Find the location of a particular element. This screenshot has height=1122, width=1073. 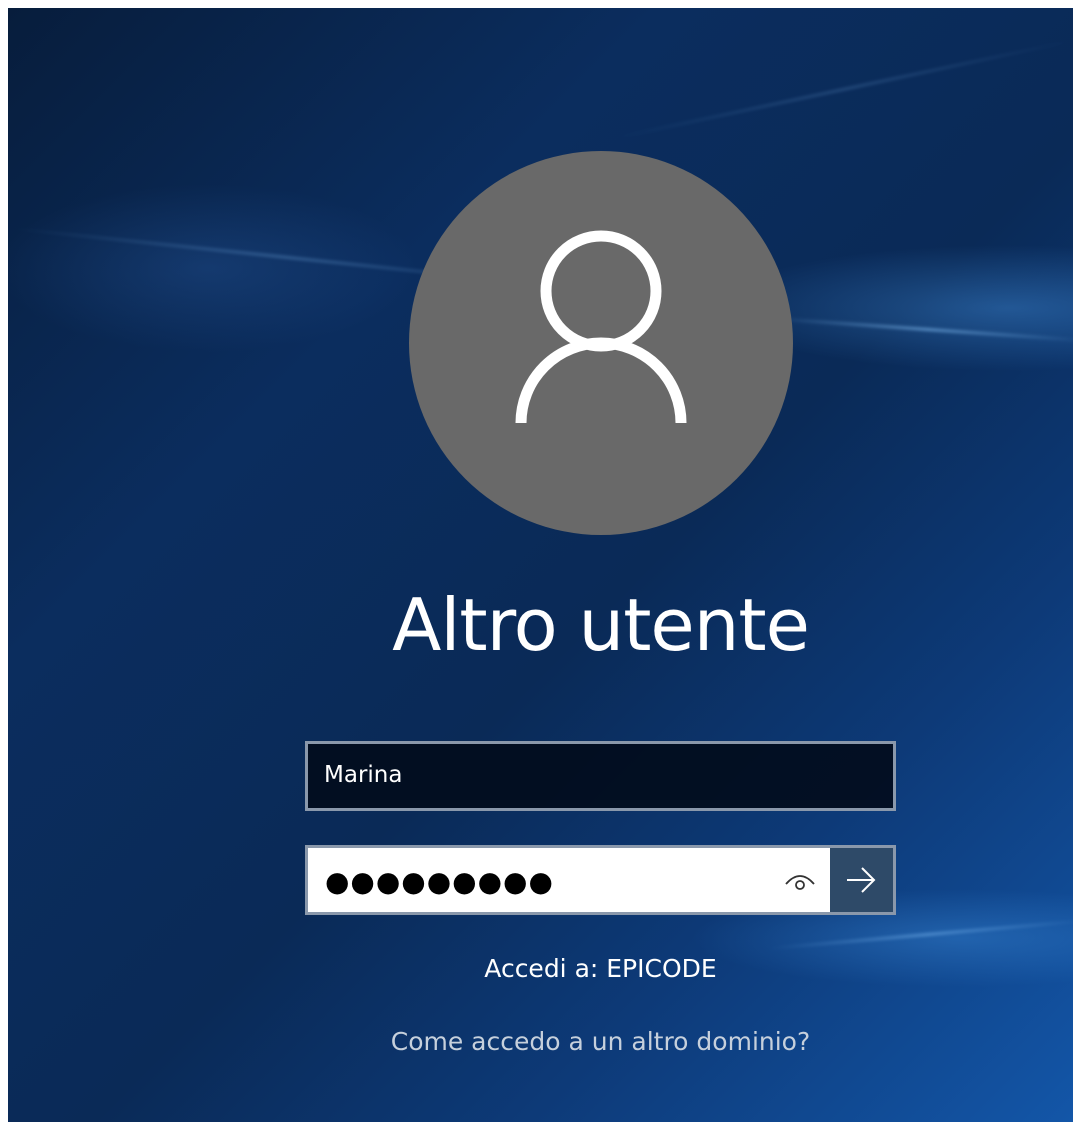

arrow-right-icon is located at coordinates (861, 880).